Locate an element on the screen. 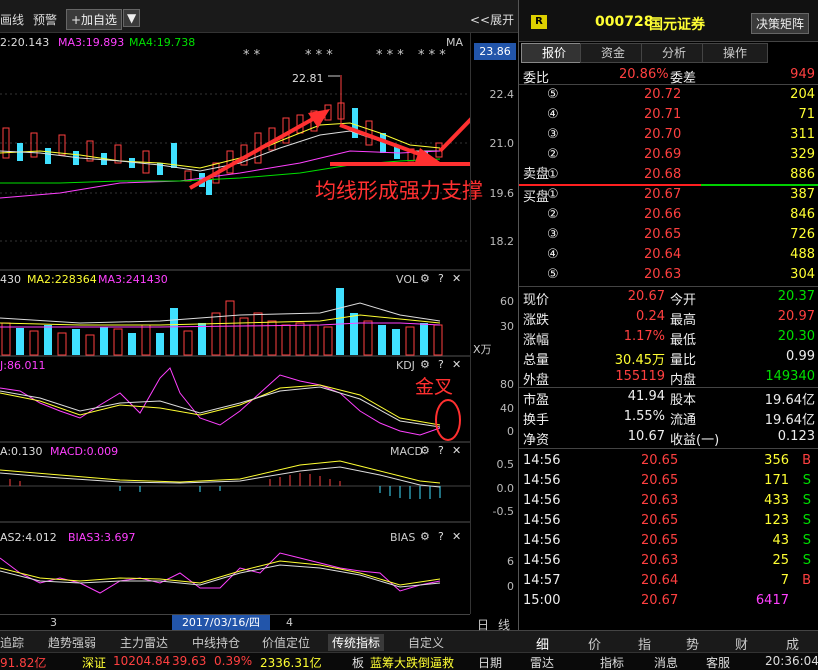 Image resolution: width=818 pixels, height=670 pixels. sell-row: ③ 20.70 311 is located at coordinates (668, 135).